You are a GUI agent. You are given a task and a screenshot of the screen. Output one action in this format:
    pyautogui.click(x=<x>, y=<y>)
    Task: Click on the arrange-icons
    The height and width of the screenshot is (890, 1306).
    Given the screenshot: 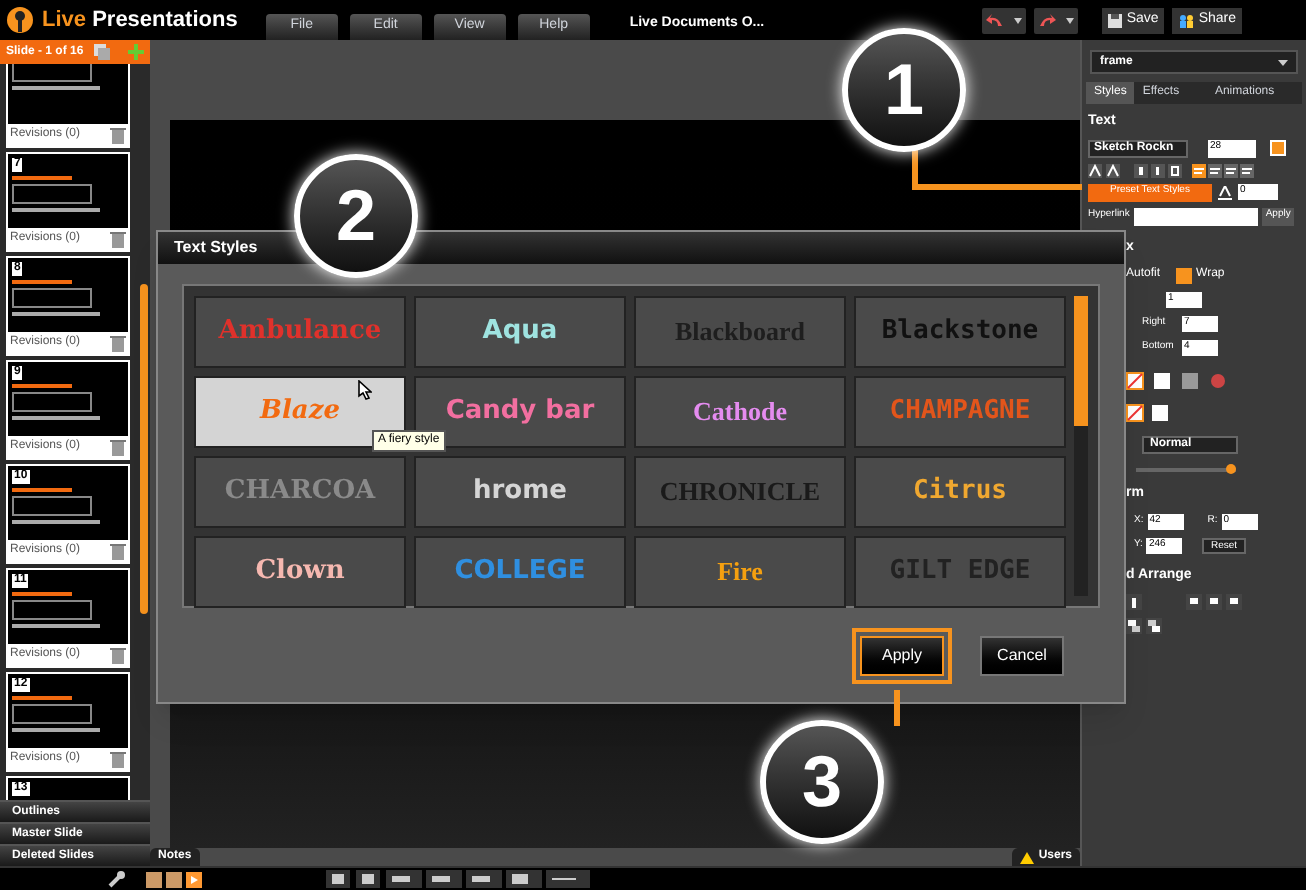 What is the action you would take?
    pyautogui.click(x=1186, y=602)
    